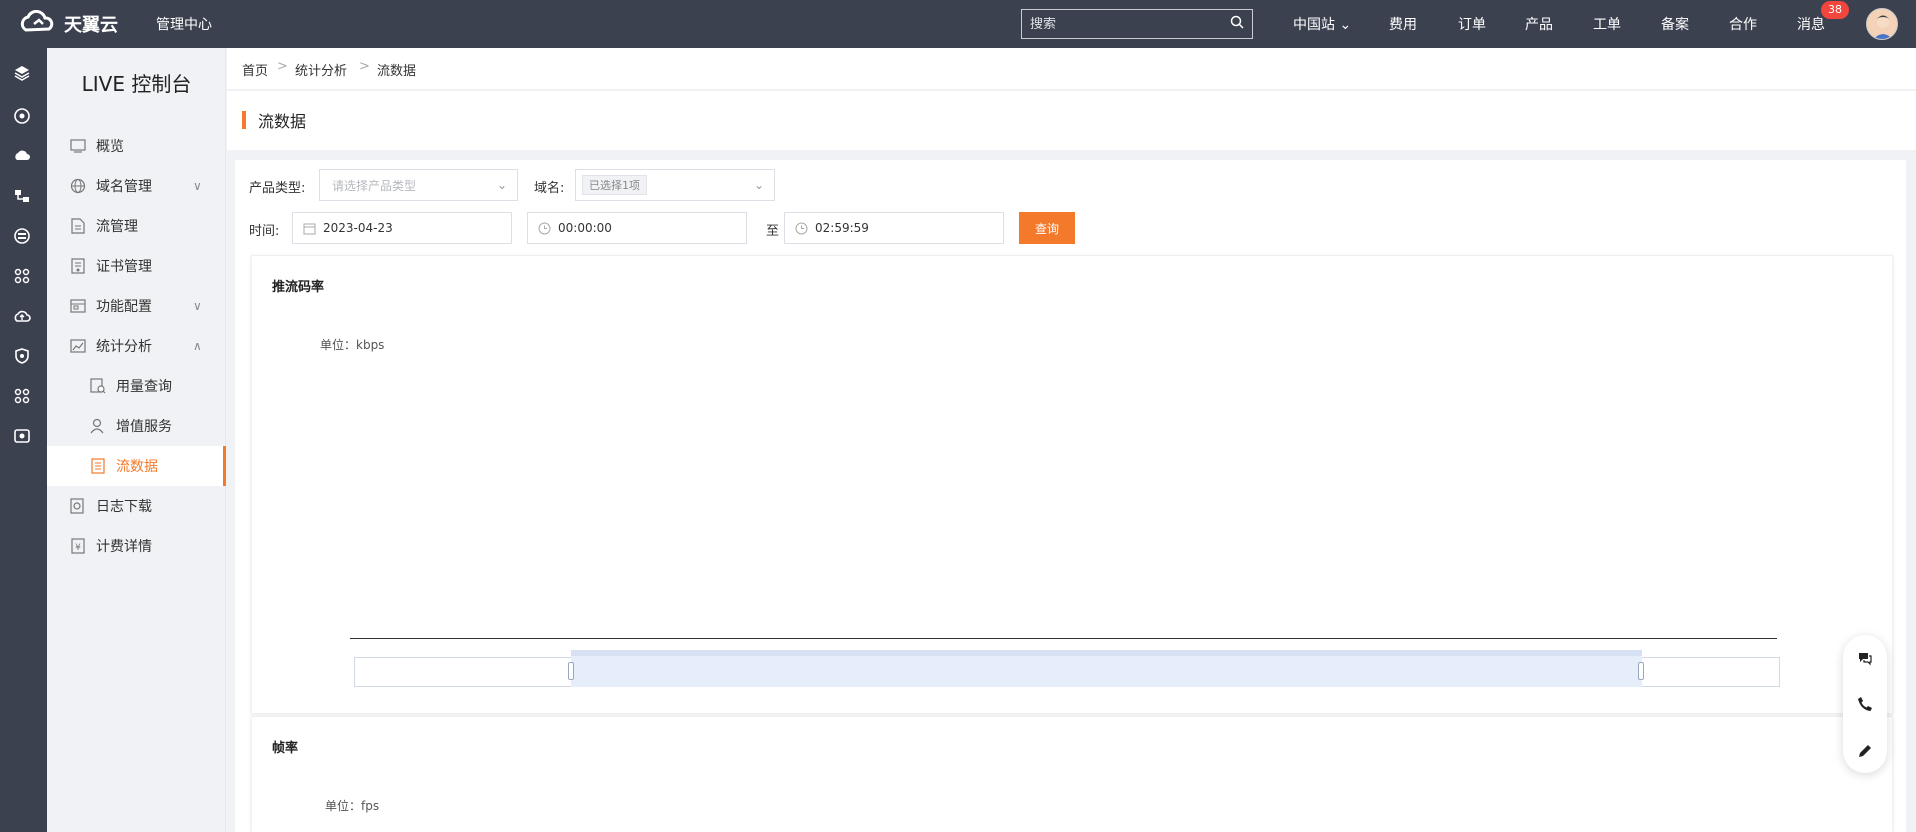  Describe the element at coordinates (98, 466) in the screenshot. I see `stream-data-icon` at that location.